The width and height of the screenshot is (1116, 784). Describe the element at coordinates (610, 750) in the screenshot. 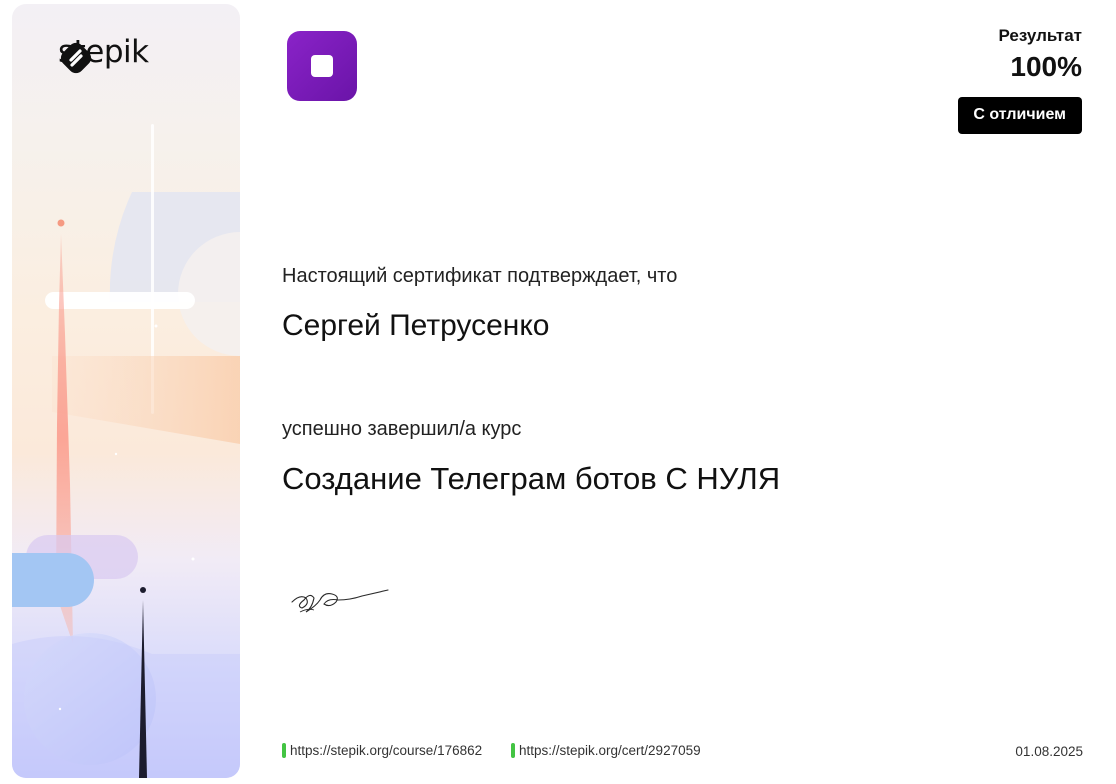

I see `certificate-url: https://stepik.org/cert/2927059` at that location.